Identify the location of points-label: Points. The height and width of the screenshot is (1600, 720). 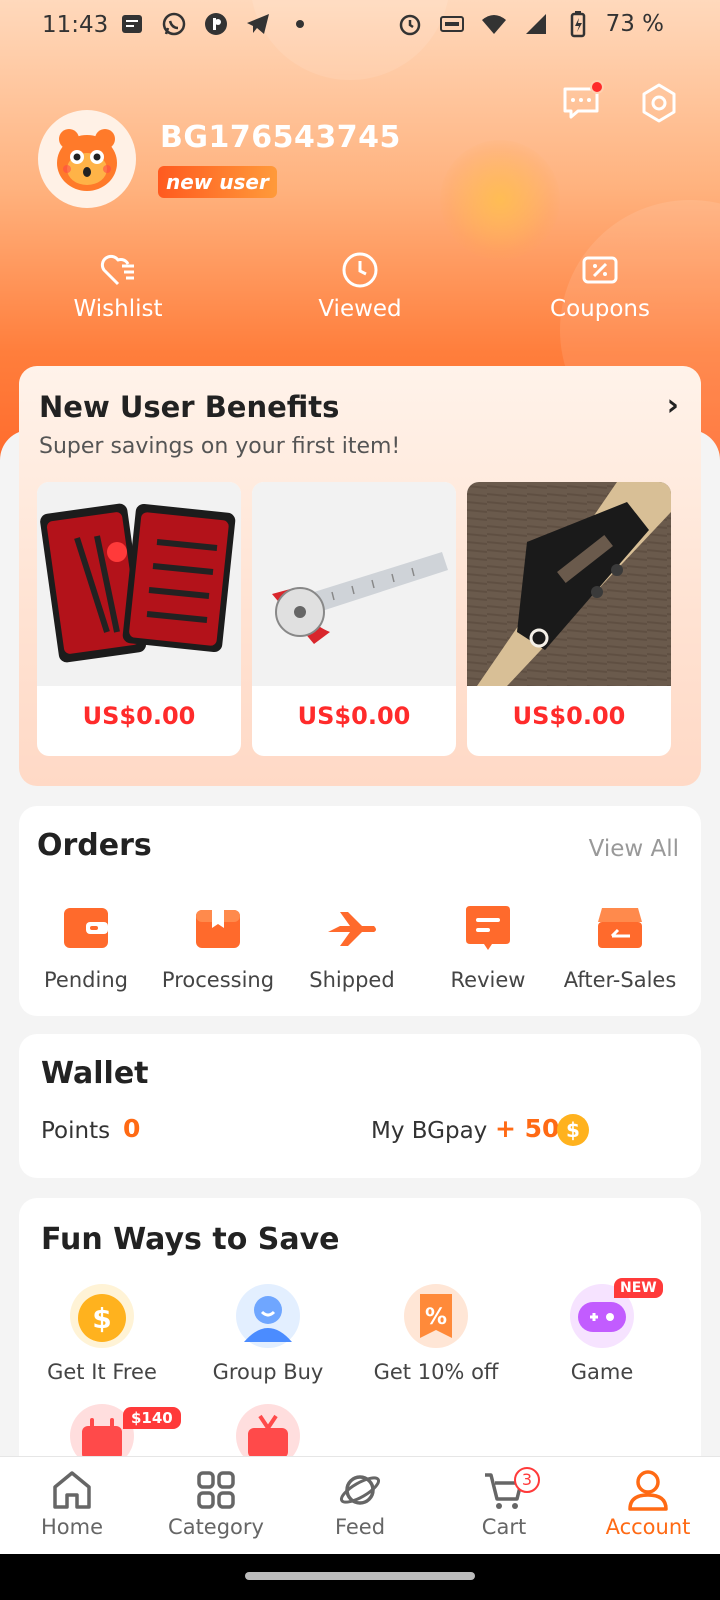
(76, 1131).